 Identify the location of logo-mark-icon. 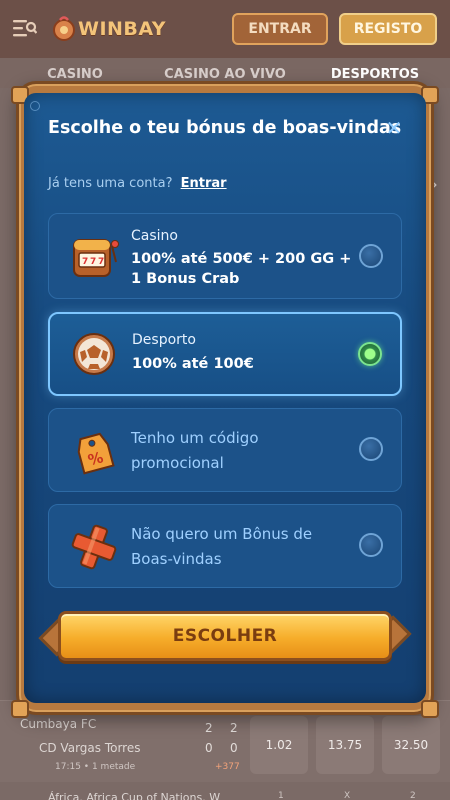
(64, 28).